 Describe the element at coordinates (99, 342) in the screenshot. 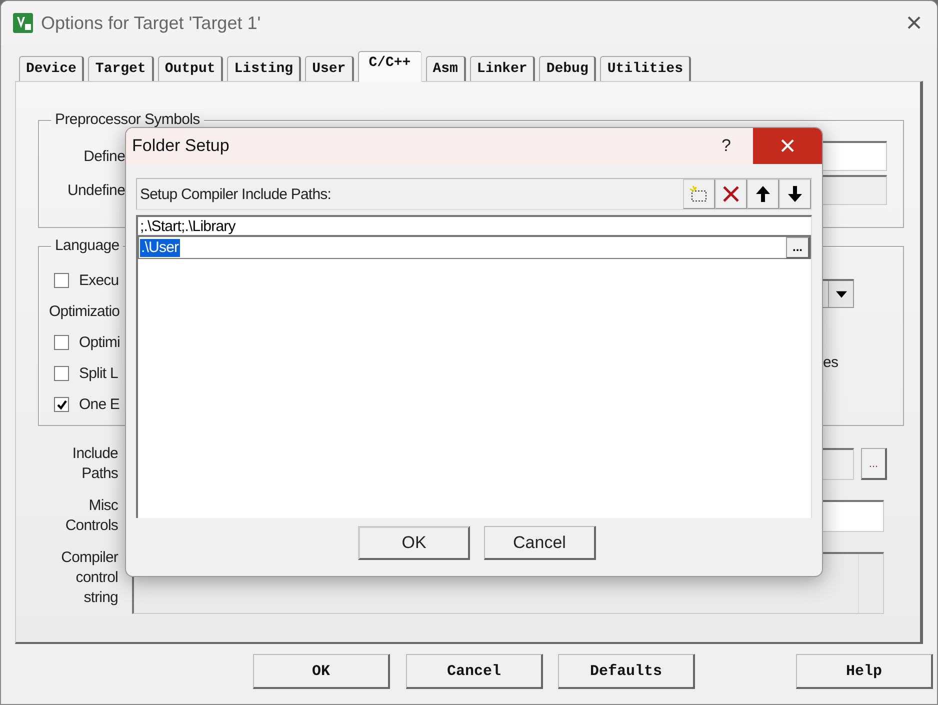

I see `checkbox-label: Optimi` at that location.